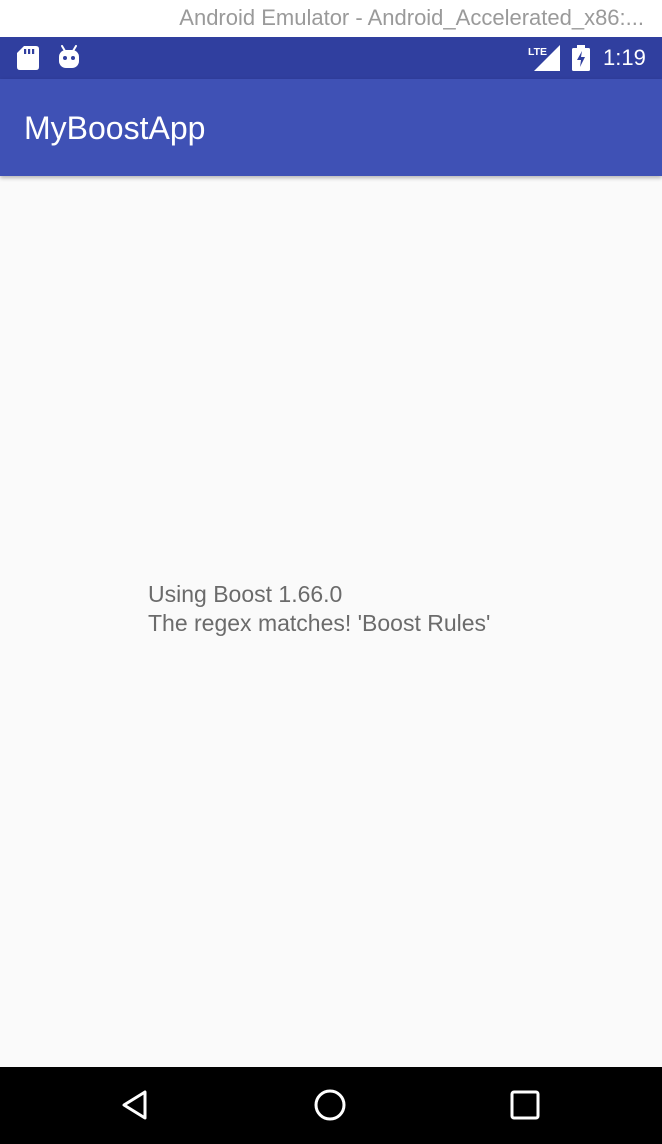 Image resolution: width=662 pixels, height=1144 pixels. Describe the element at coordinates (331, 127) in the screenshot. I see `app-bar: MyBoostApp` at that location.